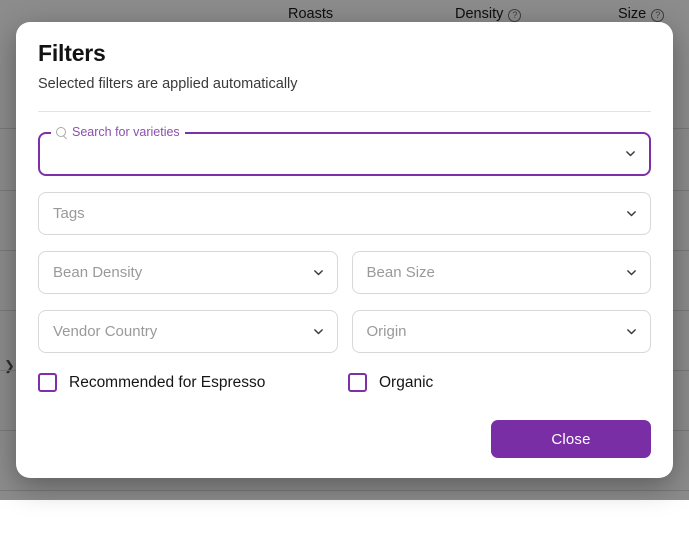 Image resolution: width=689 pixels, height=550 pixels. I want to click on search-row: Search for varieties, so click(344, 154).